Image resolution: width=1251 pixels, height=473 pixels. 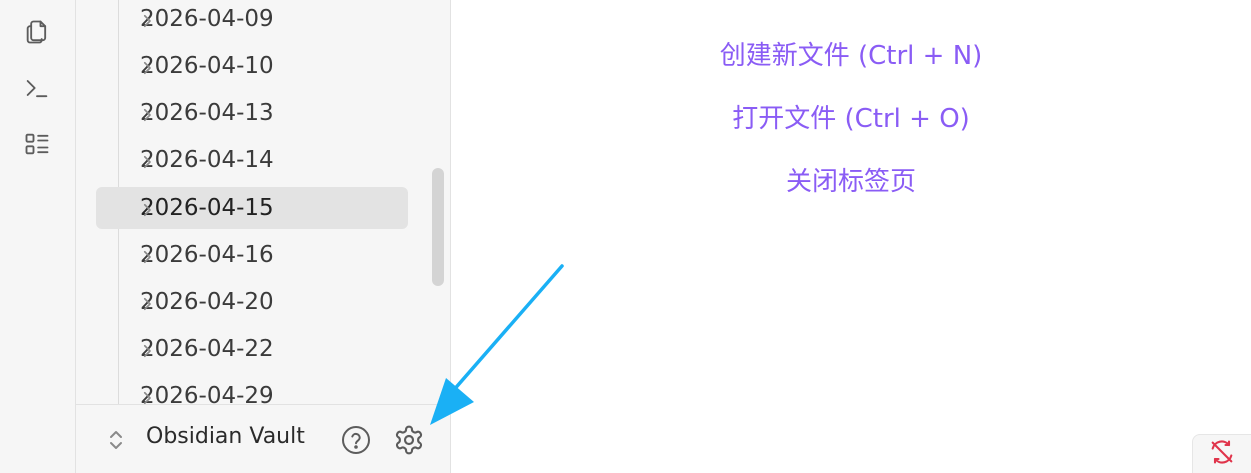 I want to click on folder-item-active: 2026-04-15, so click(x=252, y=208).